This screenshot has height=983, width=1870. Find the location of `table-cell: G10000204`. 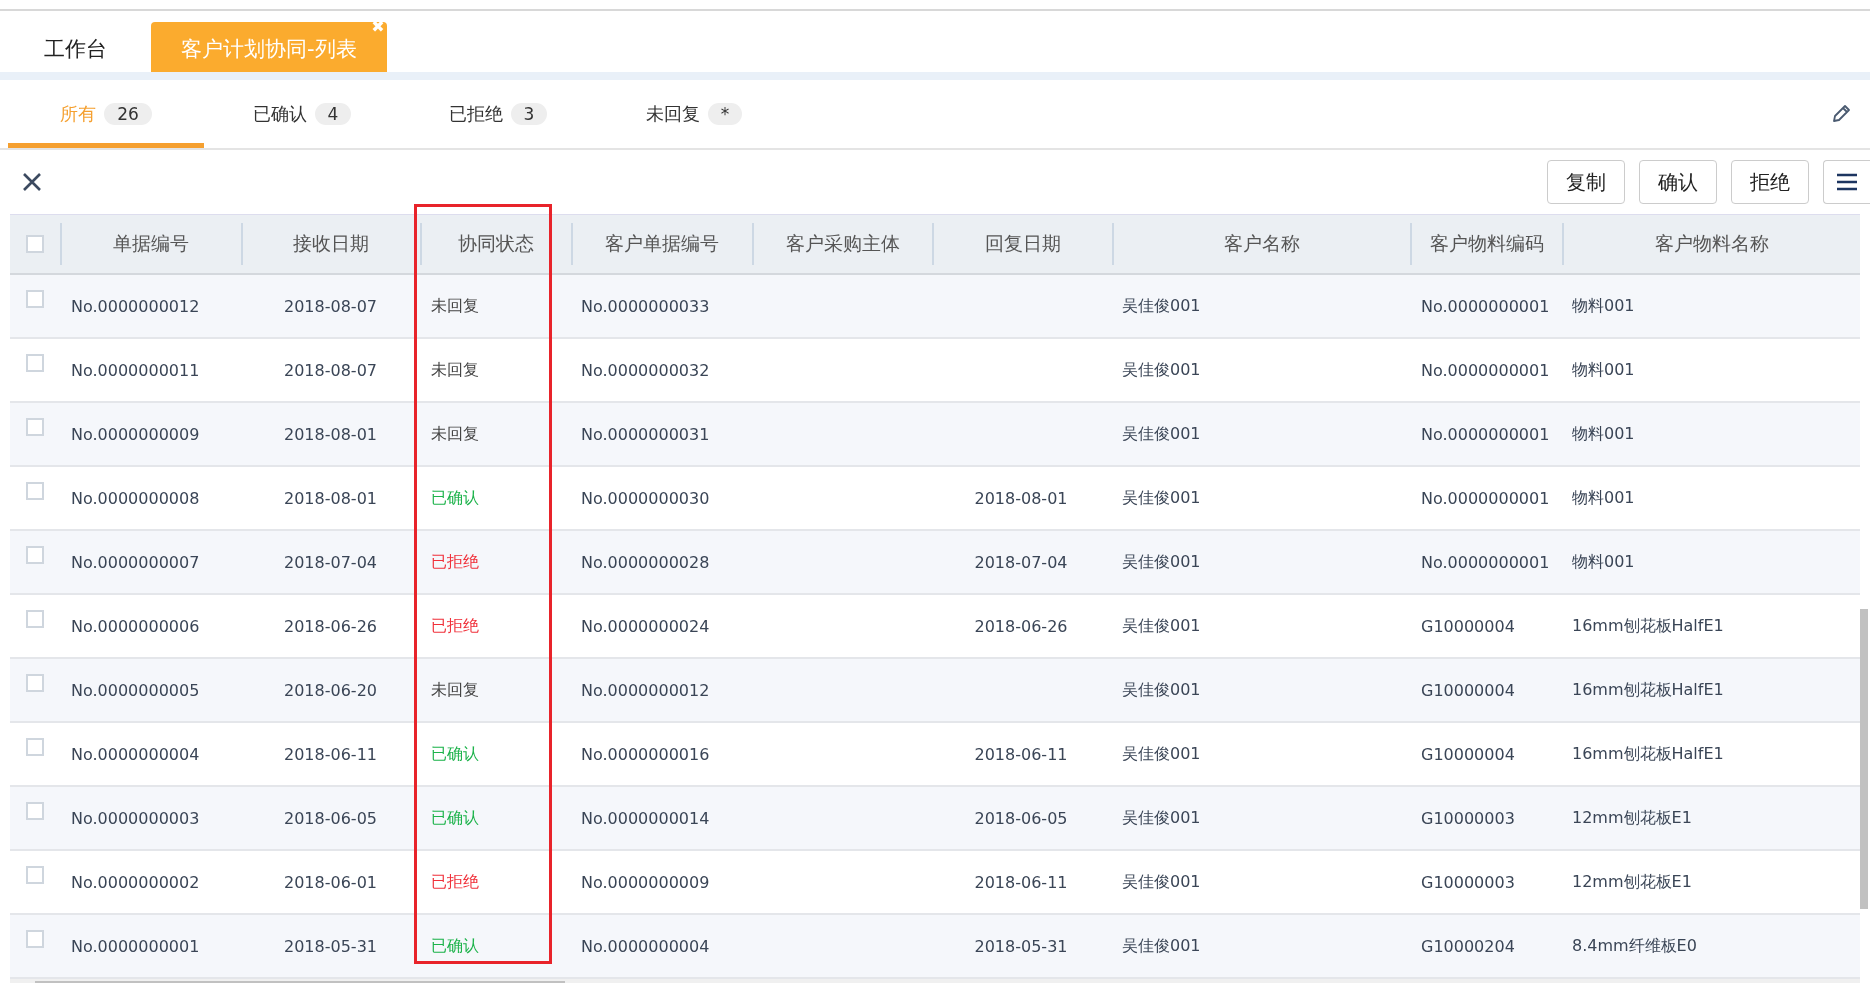

table-cell: G10000204 is located at coordinates (1468, 946).